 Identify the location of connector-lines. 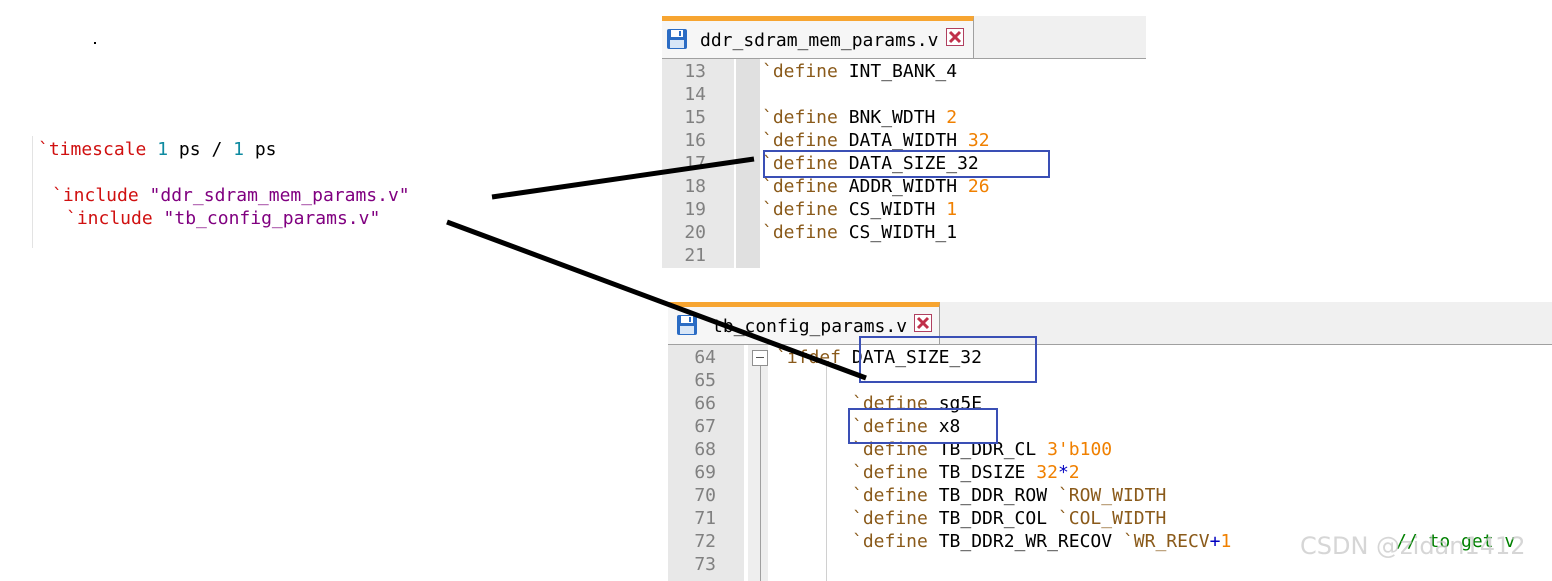
(656, 268).